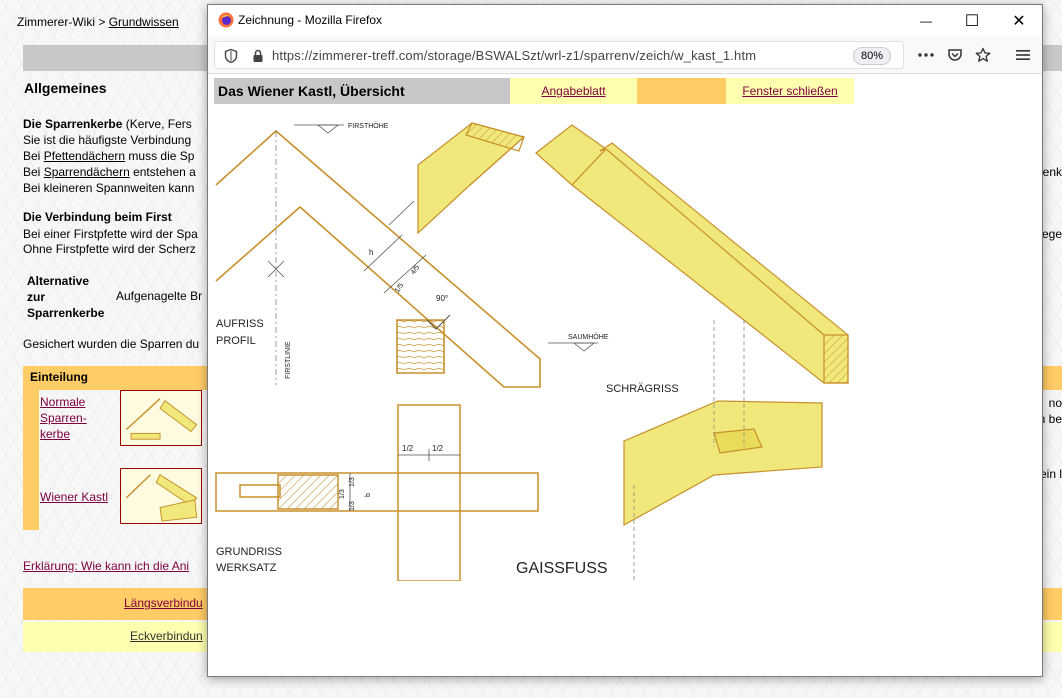  I want to click on label-firsthoehe: FIRSTHÖHE, so click(368, 126).